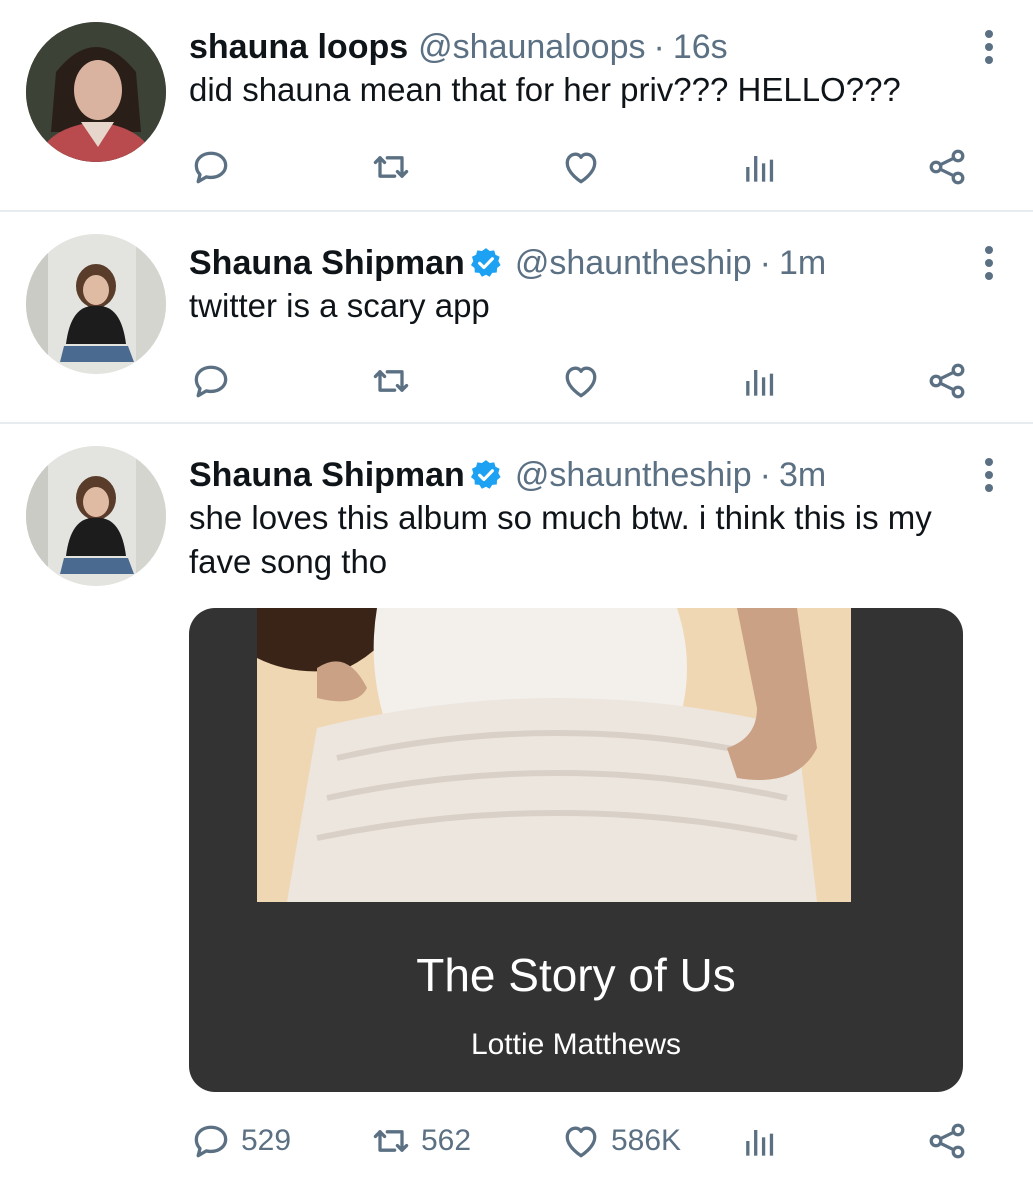  I want to click on reply-count: 529, so click(266, 1140).